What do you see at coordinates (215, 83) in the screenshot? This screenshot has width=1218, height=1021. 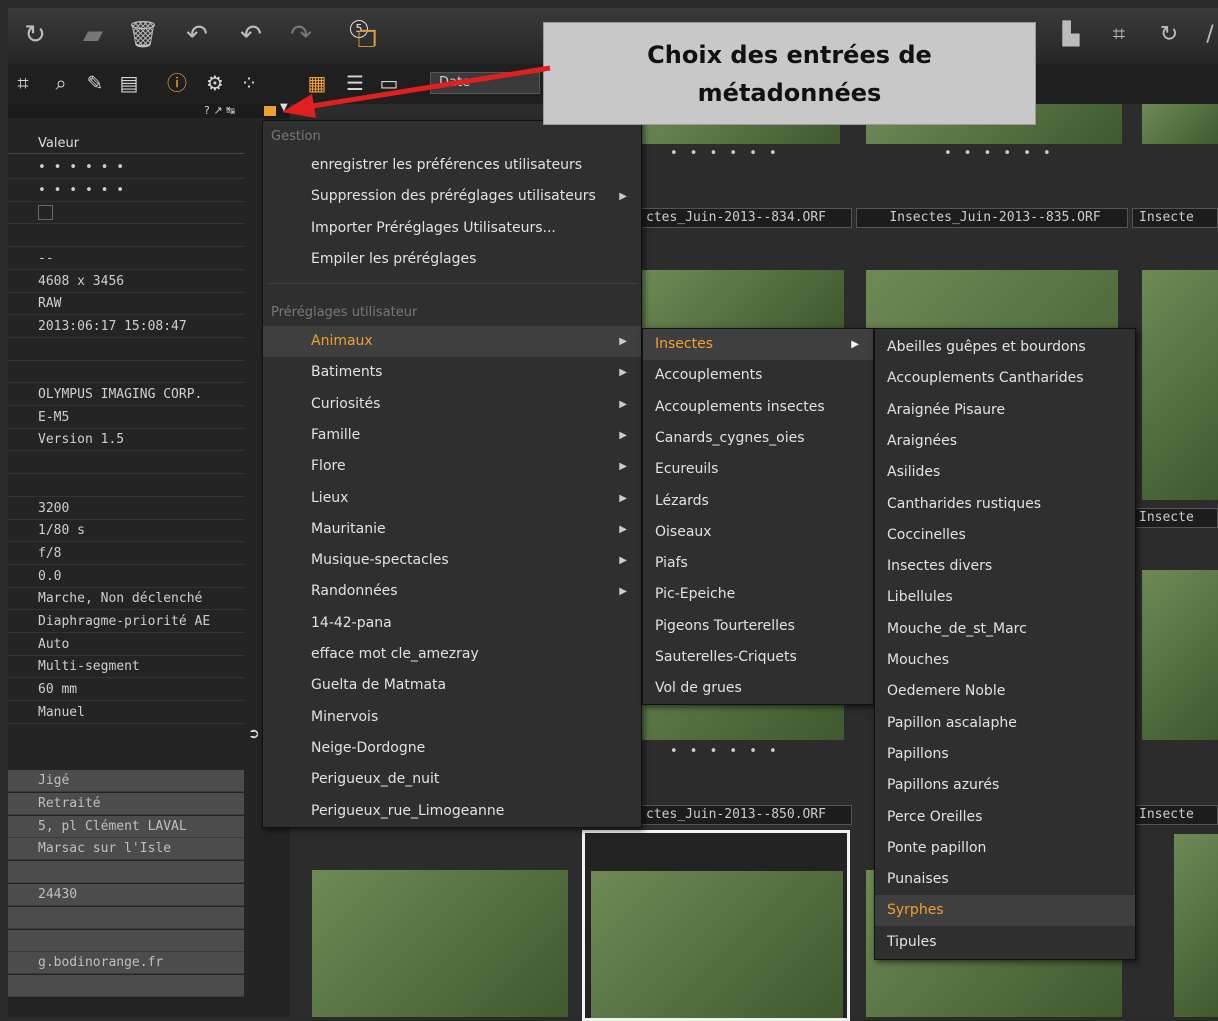 I see `gear-icon: ⚙` at bounding box center [215, 83].